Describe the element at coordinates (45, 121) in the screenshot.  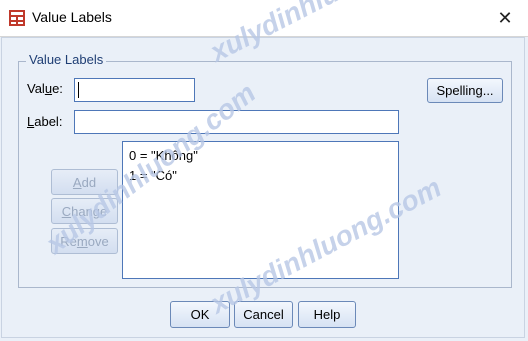
I see `label-label: Label:` at that location.